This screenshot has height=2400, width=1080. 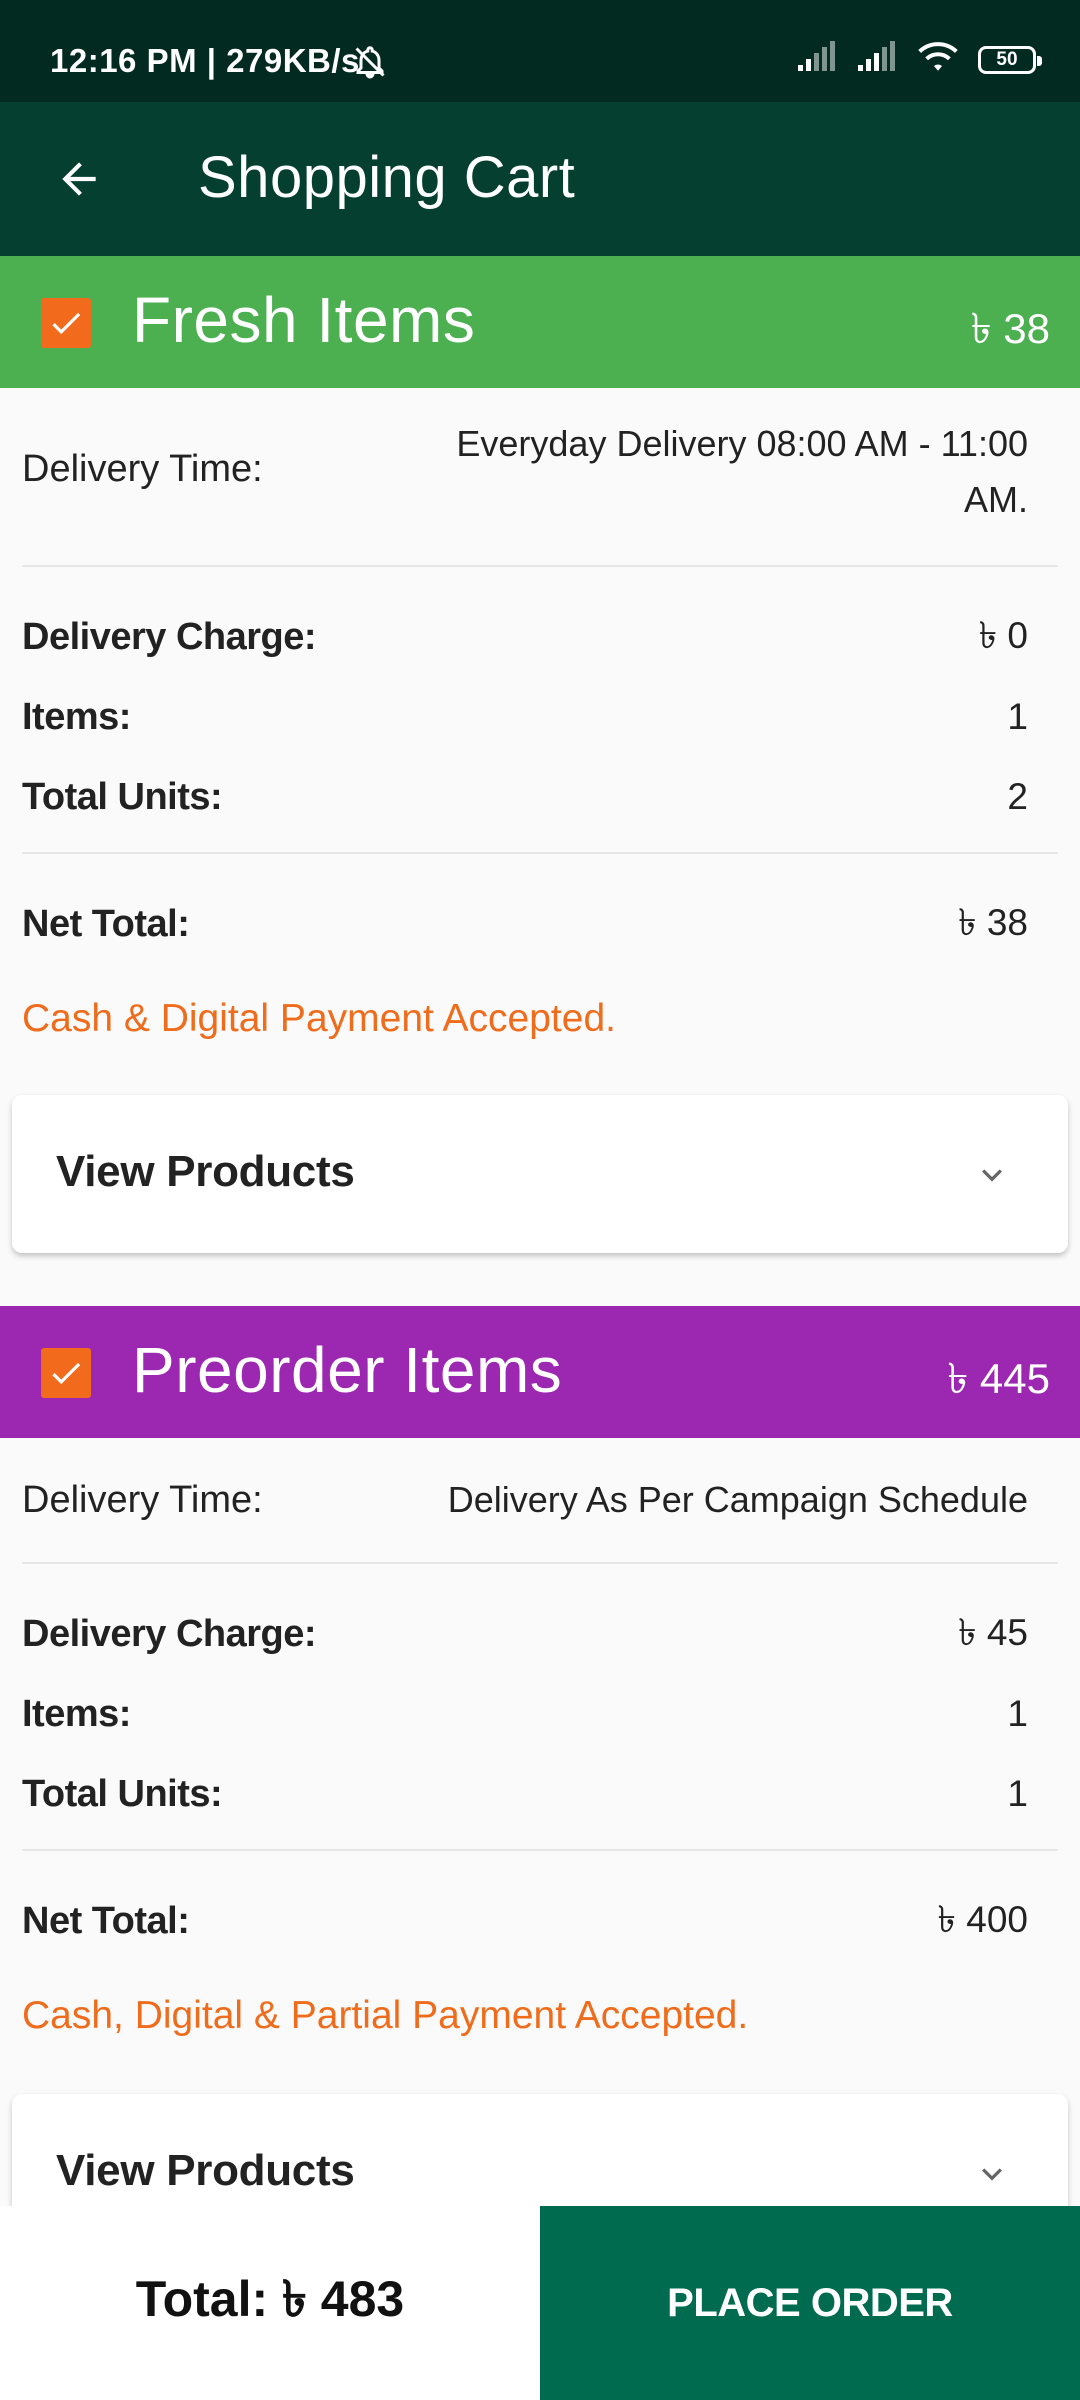 What do you see at coordinates (540, 1794) in the screenshot?
I see `total-units-row: Total Units: 1` at bounding box center [540, 1794].